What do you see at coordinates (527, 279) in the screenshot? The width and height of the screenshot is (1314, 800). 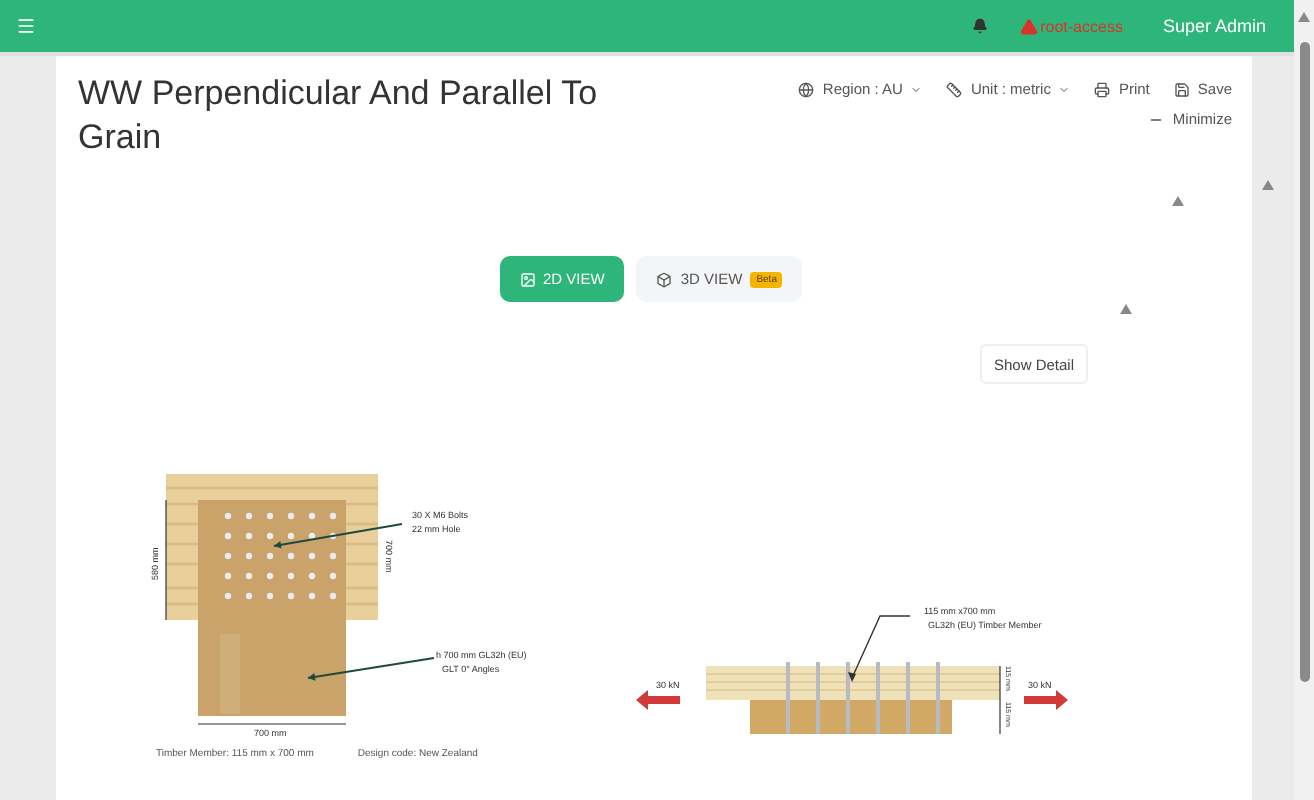 I see `image-icon` at bounding box center [527, 279].